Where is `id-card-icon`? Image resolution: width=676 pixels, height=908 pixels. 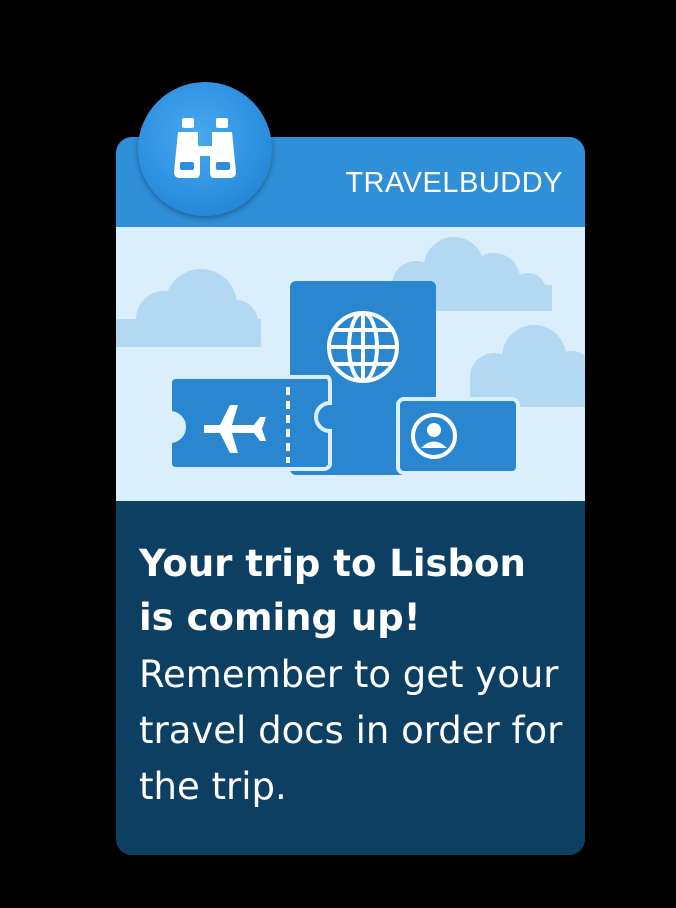 id-card-icon is located at coordinates (458, 436).